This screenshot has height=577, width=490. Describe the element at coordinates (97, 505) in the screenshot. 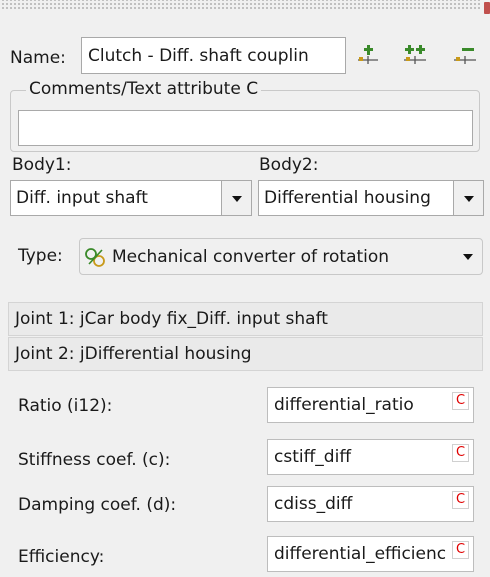

I see `damping-label: Damping coef. (d):` at that location.